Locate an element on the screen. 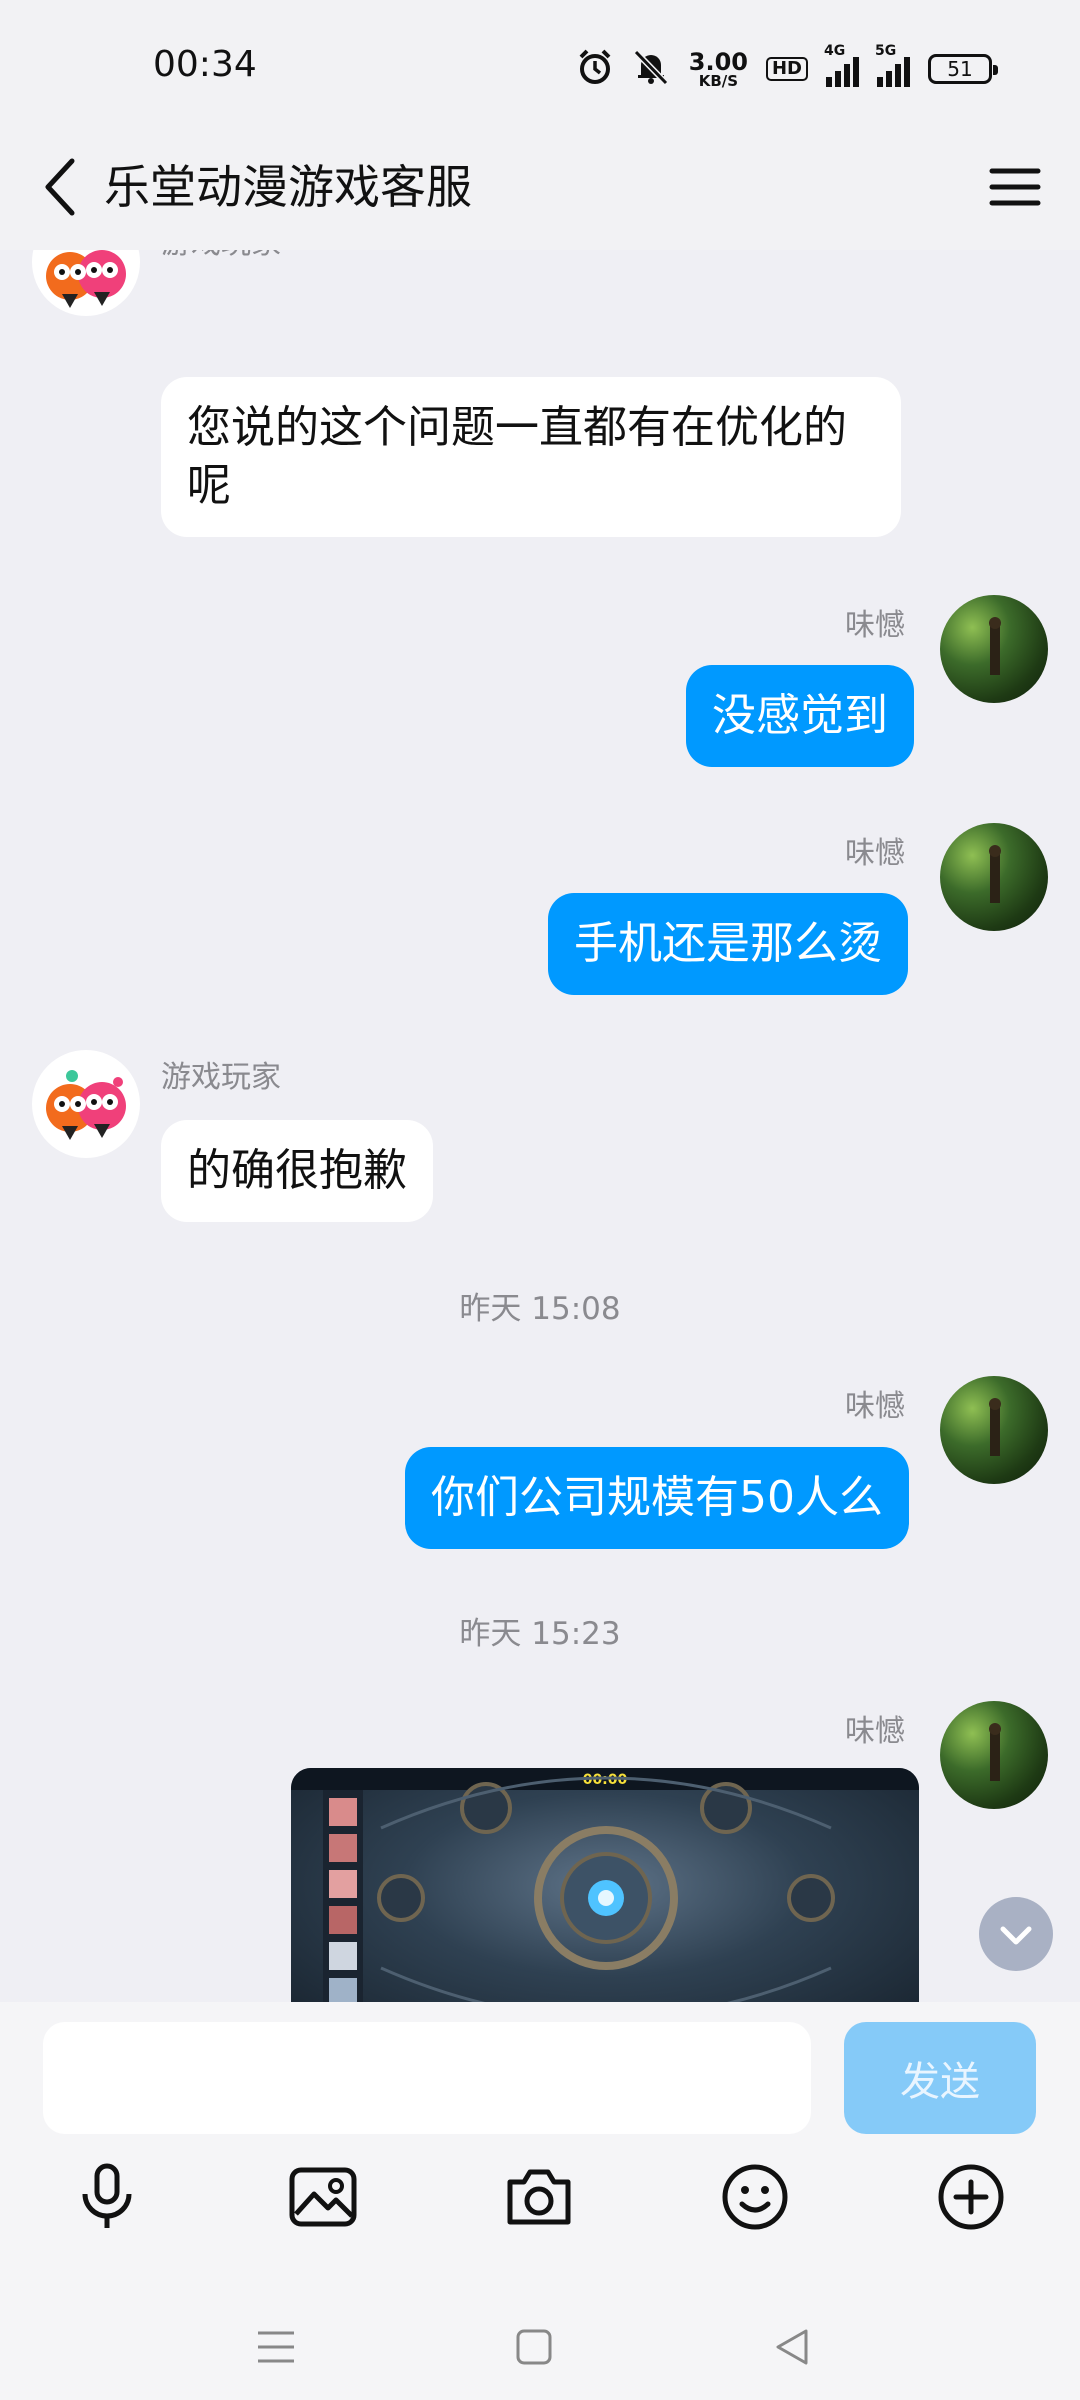 The image size is (1080, 2400). status-icons: 3.00 KB/S HD 4G 5G 51 is located at coordinates (787, 68).